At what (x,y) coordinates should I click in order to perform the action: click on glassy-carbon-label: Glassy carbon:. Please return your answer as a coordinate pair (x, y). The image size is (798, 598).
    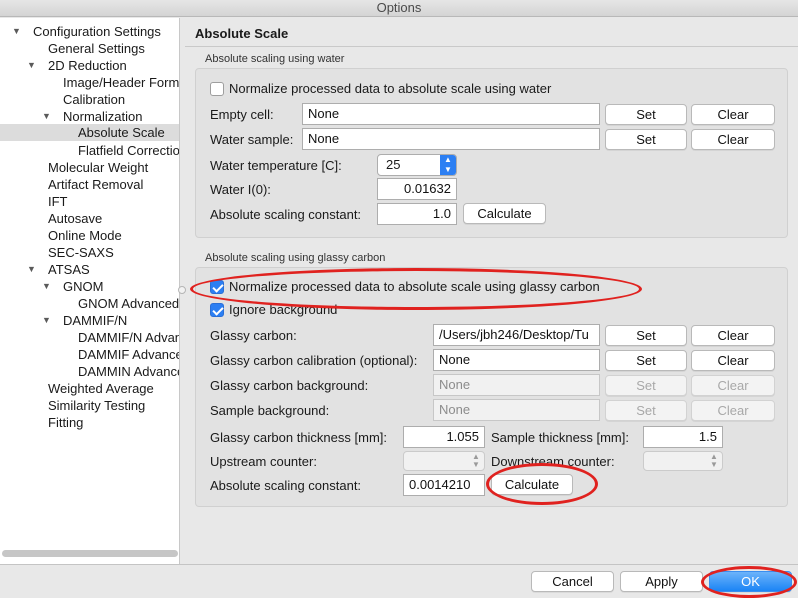
    Looking at the image, I should click on (253, 335).